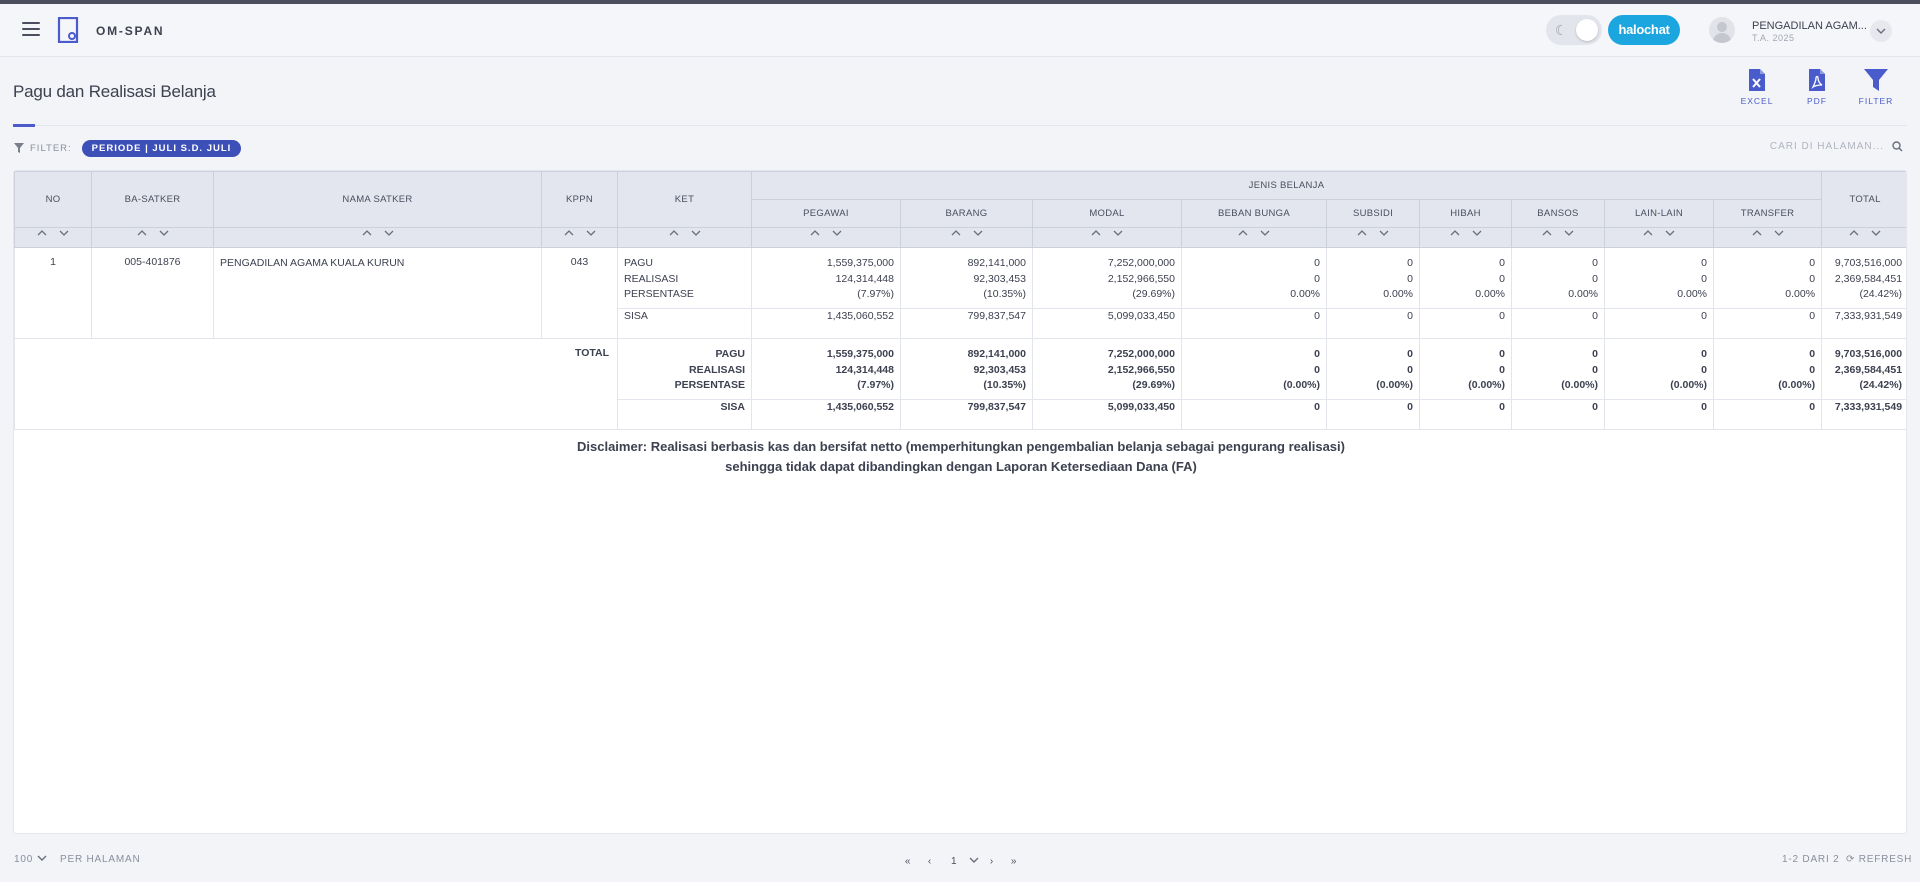 The width and height of the screenshot is (1920, 882). I want to click on title-divider, so click(971, 125).